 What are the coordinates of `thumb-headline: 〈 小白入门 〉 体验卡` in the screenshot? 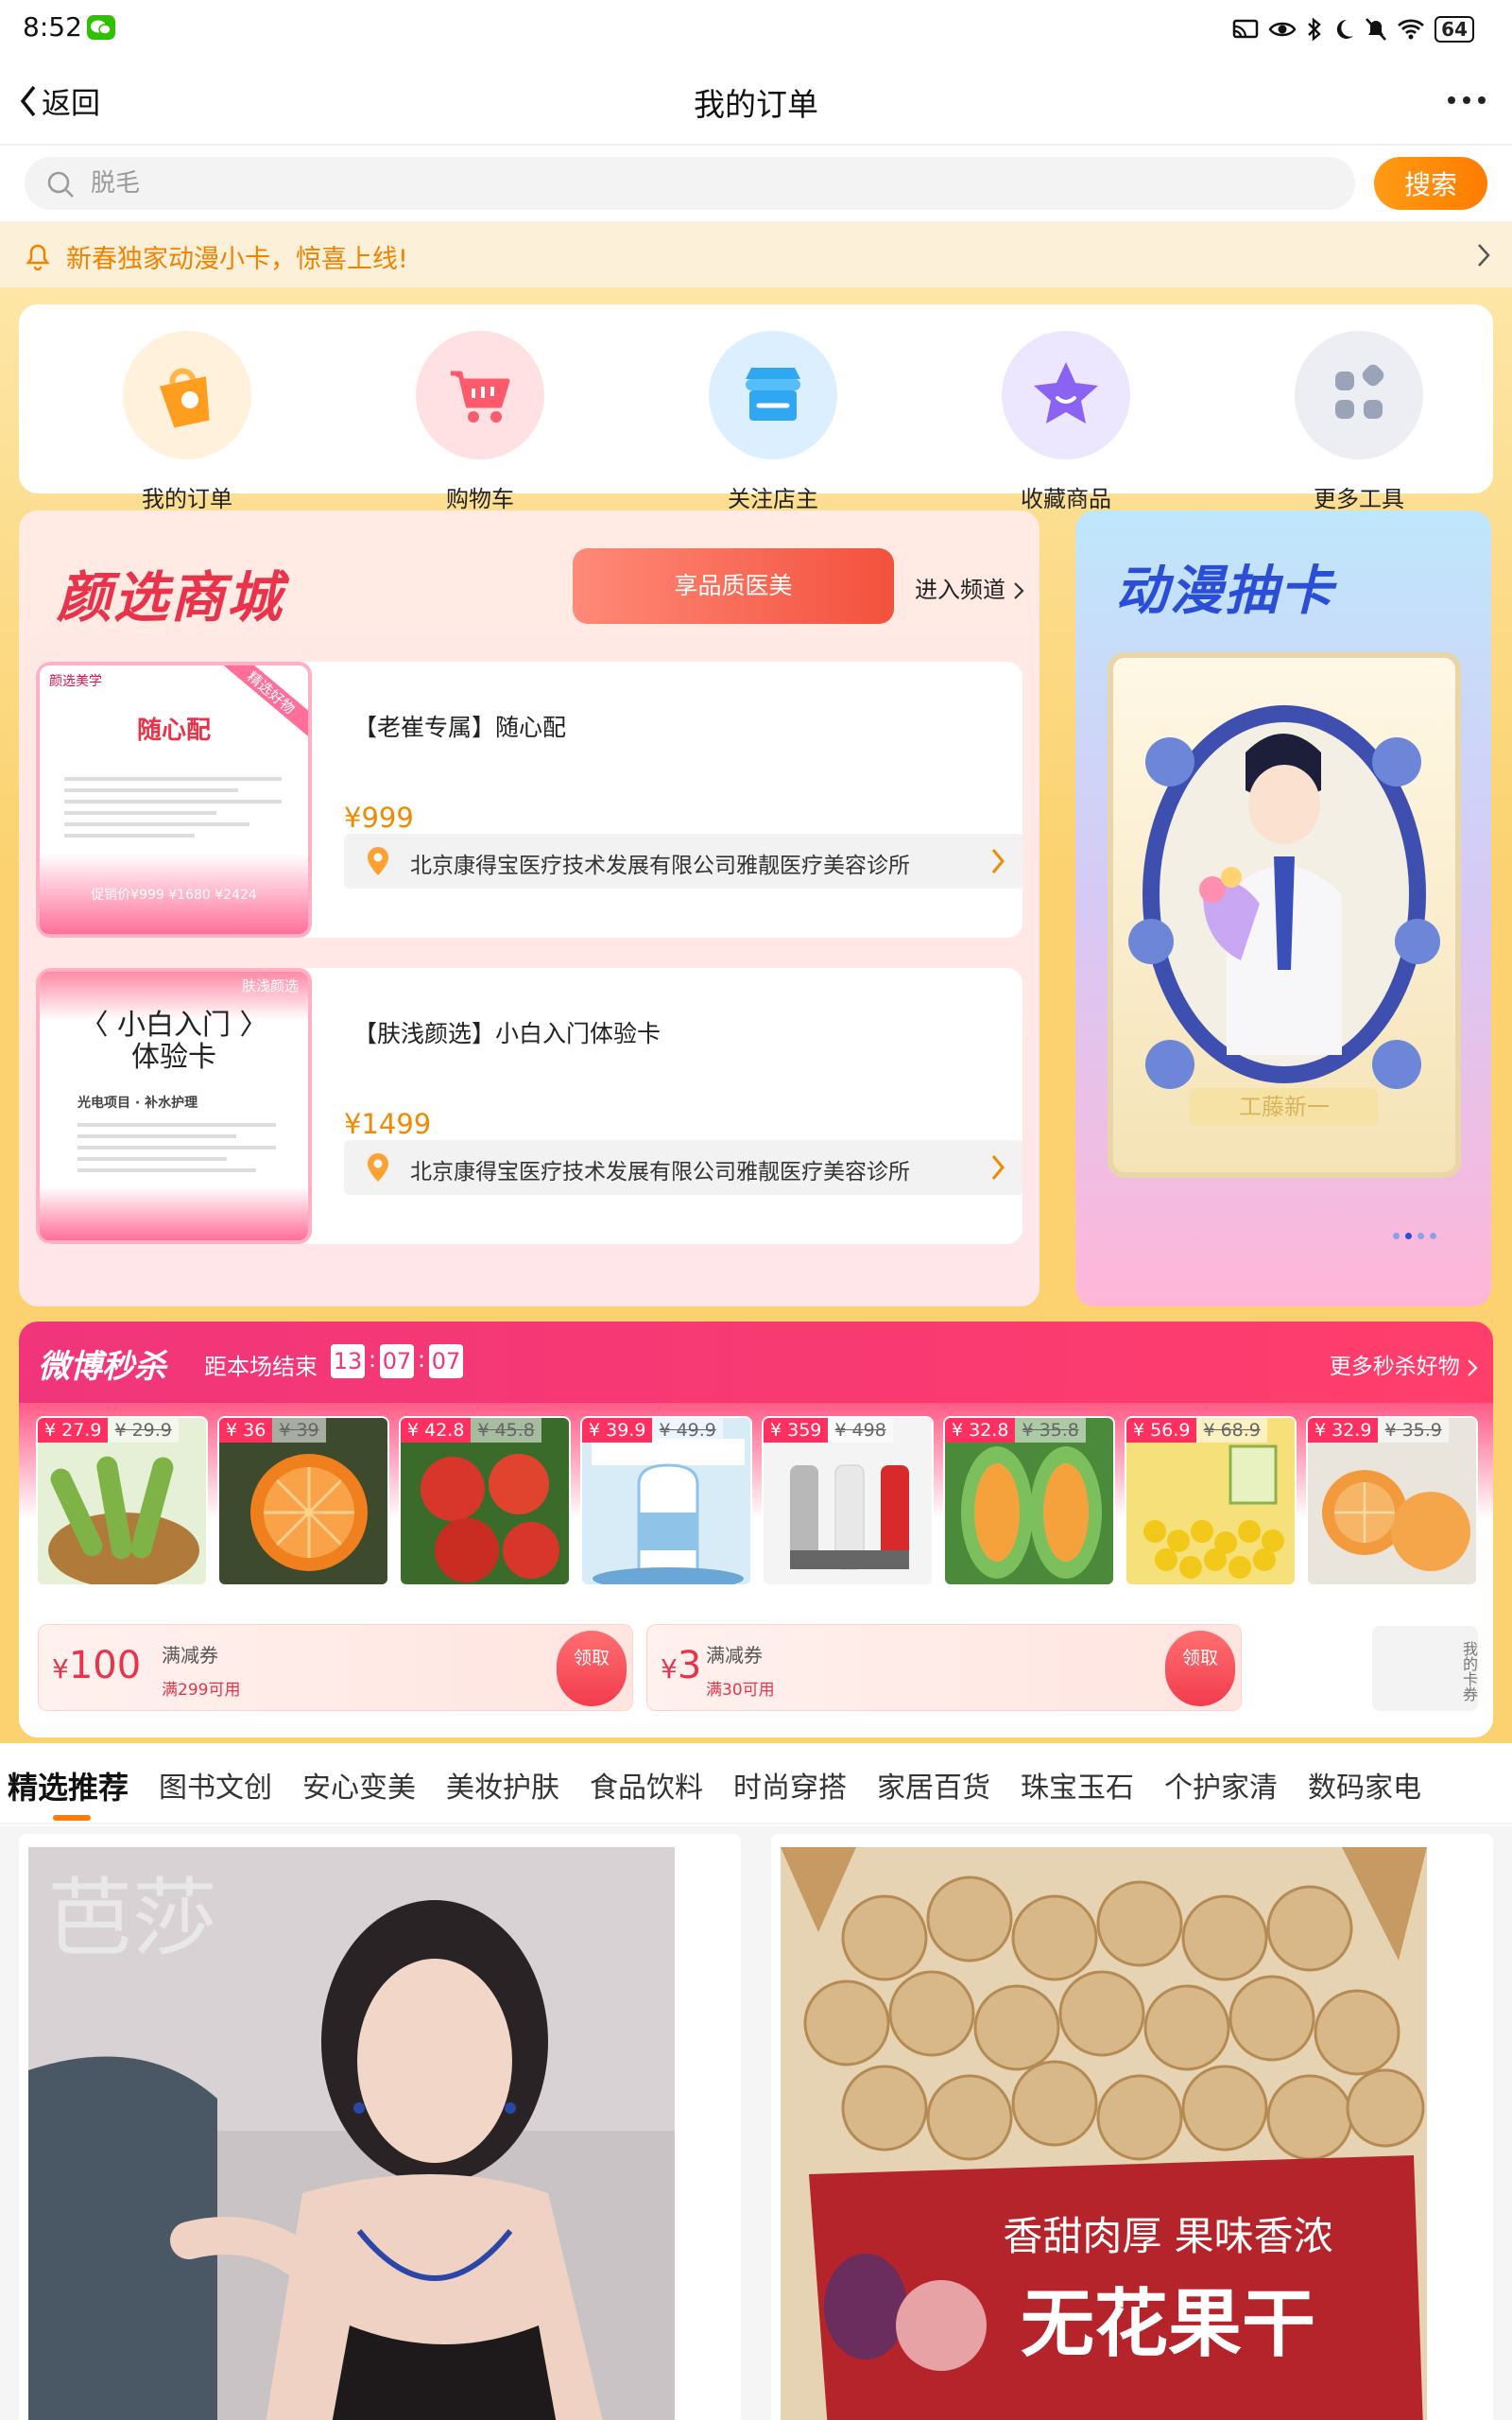 It's located at (173, 1041).